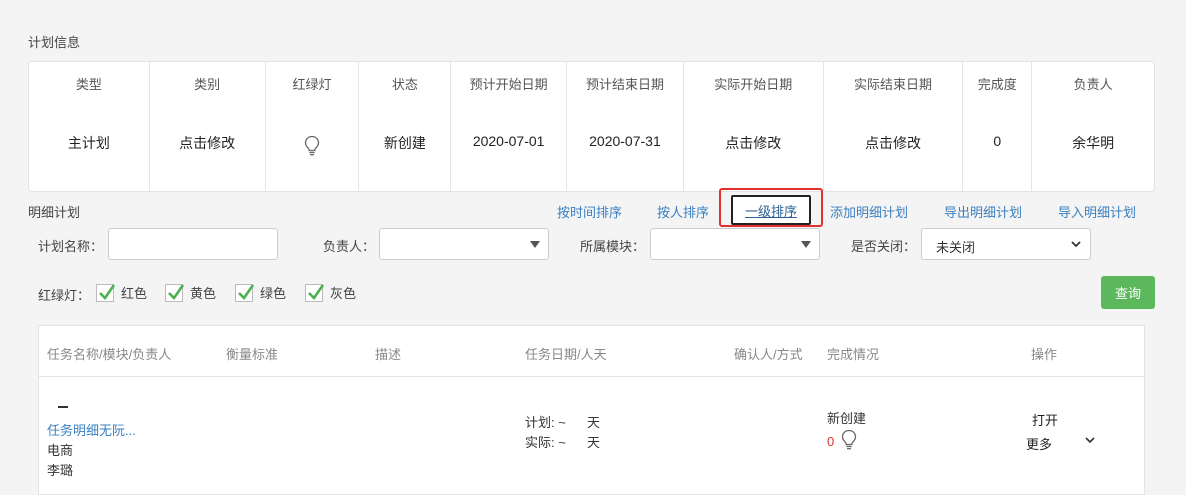 Image resolution: width=1186 pixels, height=495 pixels. What do you see at coordinates (853, 354) in the screenshot?
I see `th-status: 完成情况` at bounding box center [853, 354].